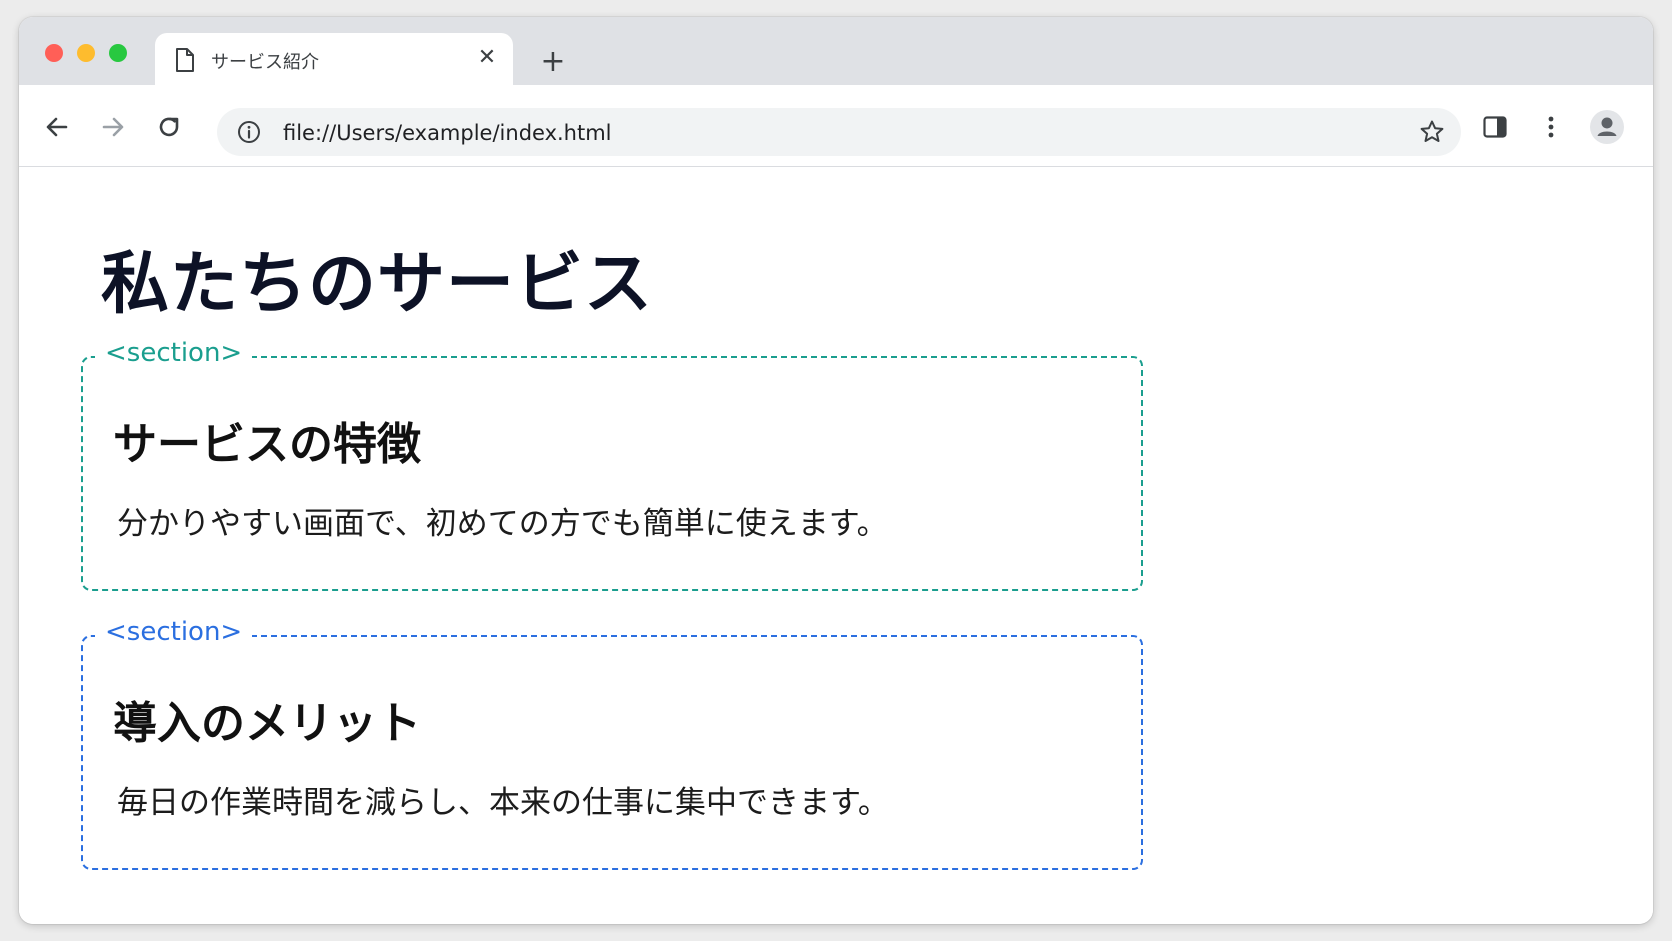 The image size is (1672, 941). What do you see at coordinates (54, 53) in the screenshot?
I see `close-window-button` at bounding box center [54, 53].